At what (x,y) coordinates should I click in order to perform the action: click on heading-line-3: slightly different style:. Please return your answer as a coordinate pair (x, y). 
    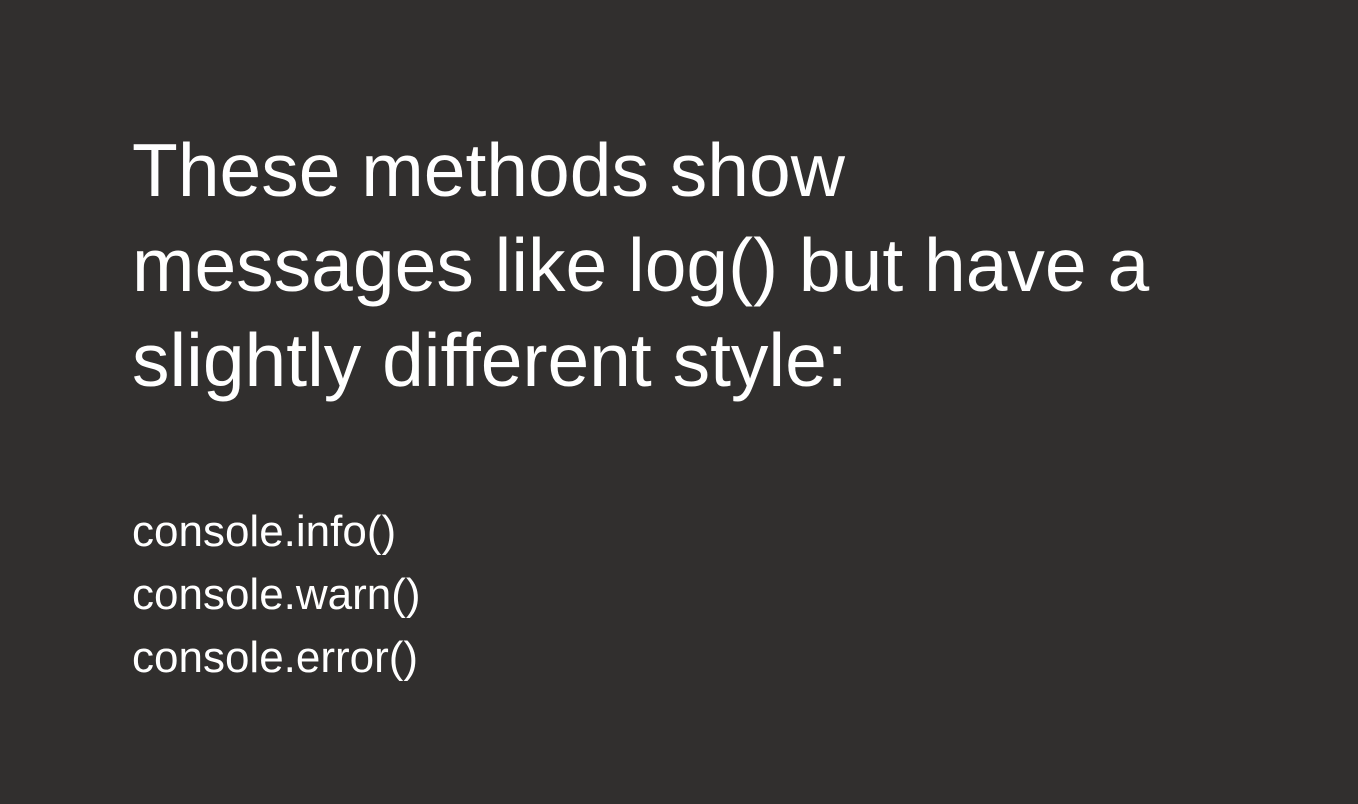
    Looking at the image, I should click on (490, 360).